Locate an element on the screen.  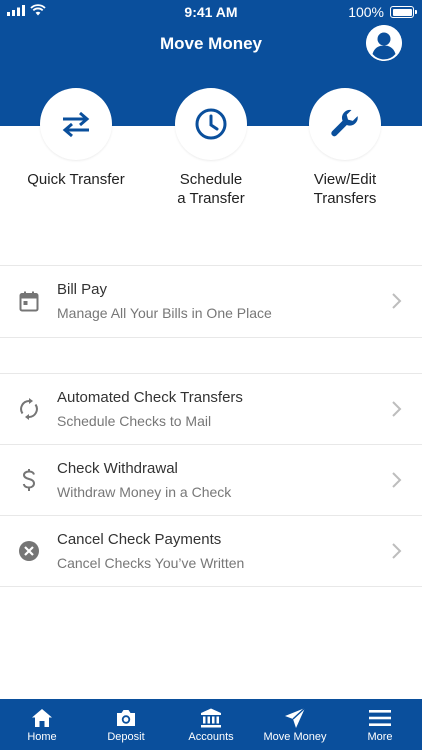
send-icon is located at coordinates (295, 717).